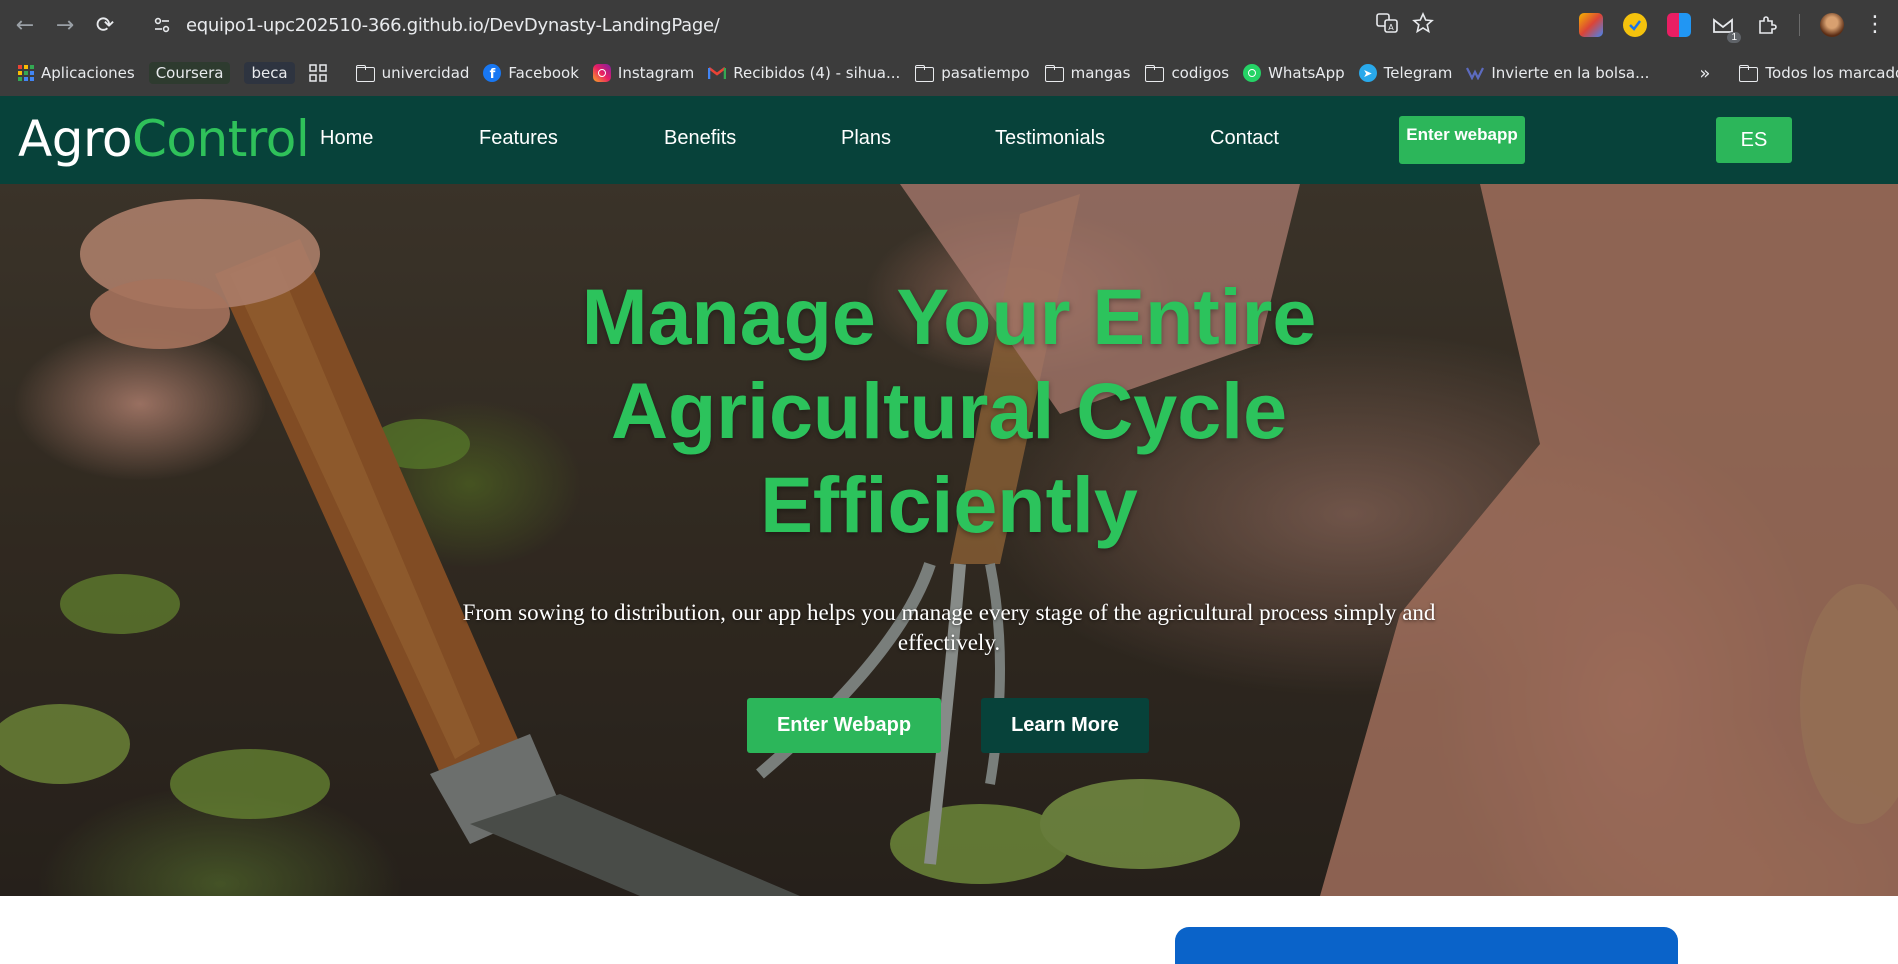 The image size is (1898, 964). Describe the element at coordinates (1754, 140) in the screenshot. I see `language-toggle-button: ES` at that location.